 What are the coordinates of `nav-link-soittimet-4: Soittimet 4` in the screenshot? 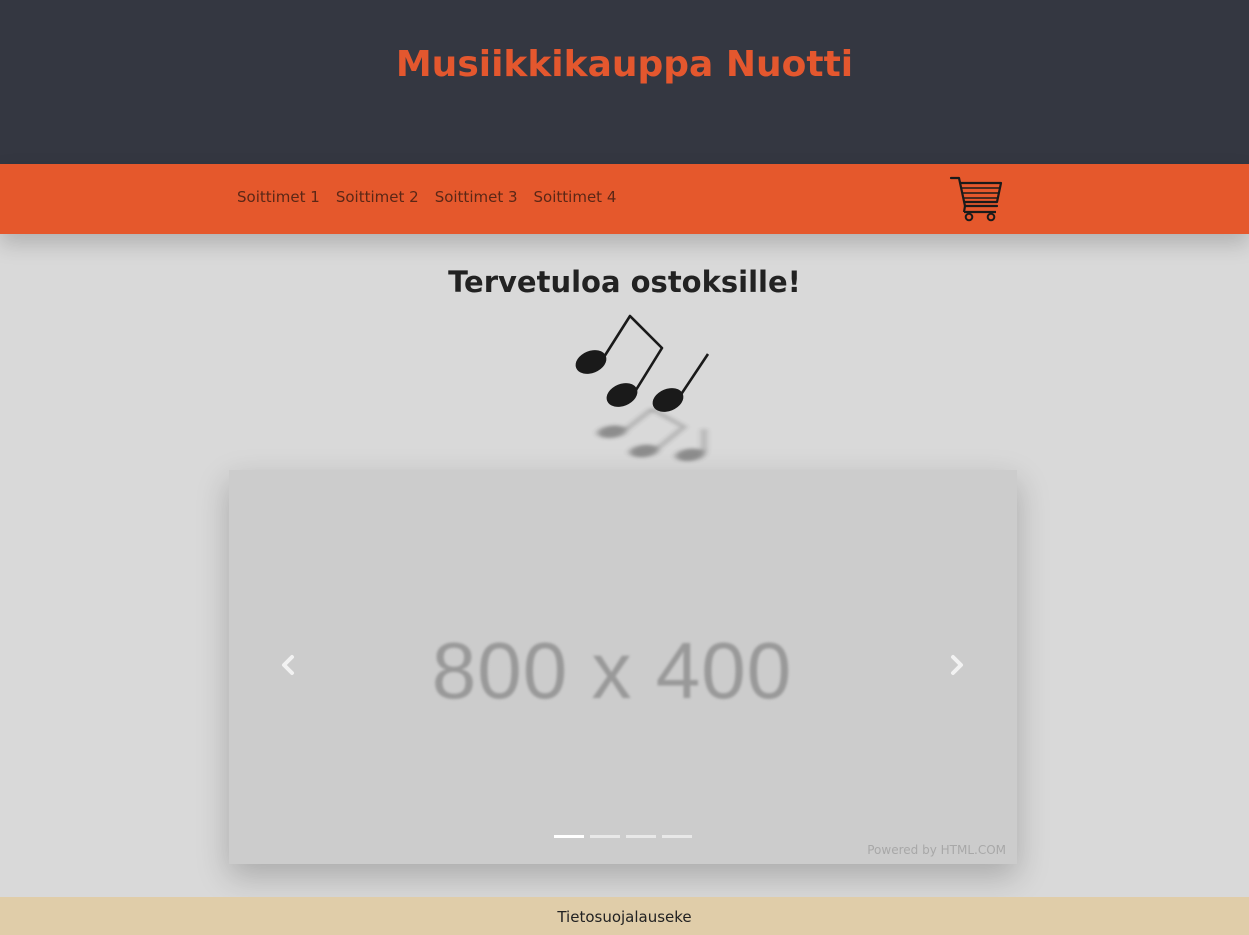 It's located at (575, 197).